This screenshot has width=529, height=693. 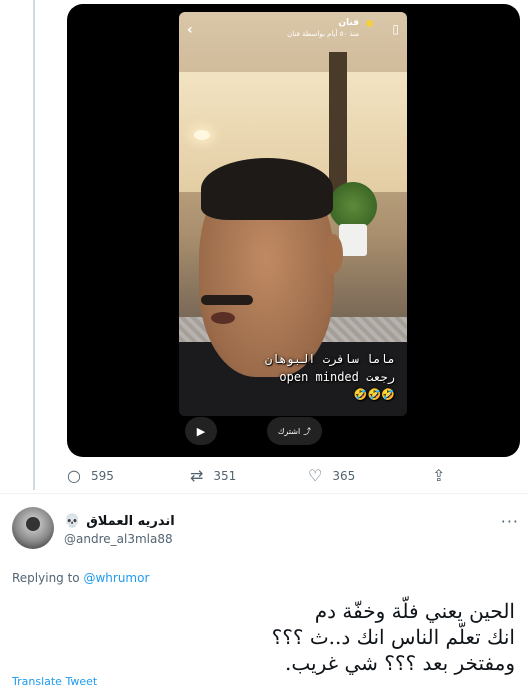 I want to click on tweet-text-line1: الحين يعني فلّة وخفّة دم, so click(x=414, y=611).